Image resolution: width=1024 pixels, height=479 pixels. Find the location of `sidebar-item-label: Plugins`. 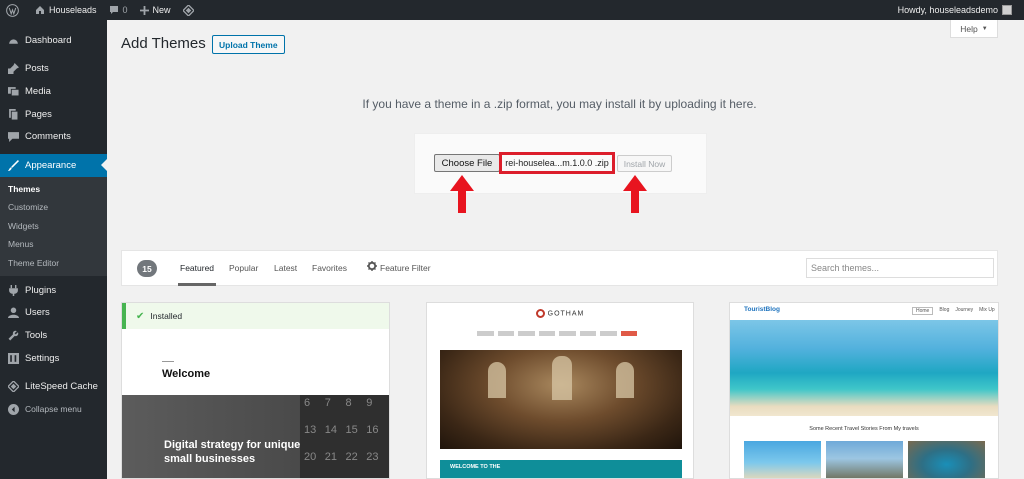

sidebar-item-label: Plugins is located at coordinates (41, 290).